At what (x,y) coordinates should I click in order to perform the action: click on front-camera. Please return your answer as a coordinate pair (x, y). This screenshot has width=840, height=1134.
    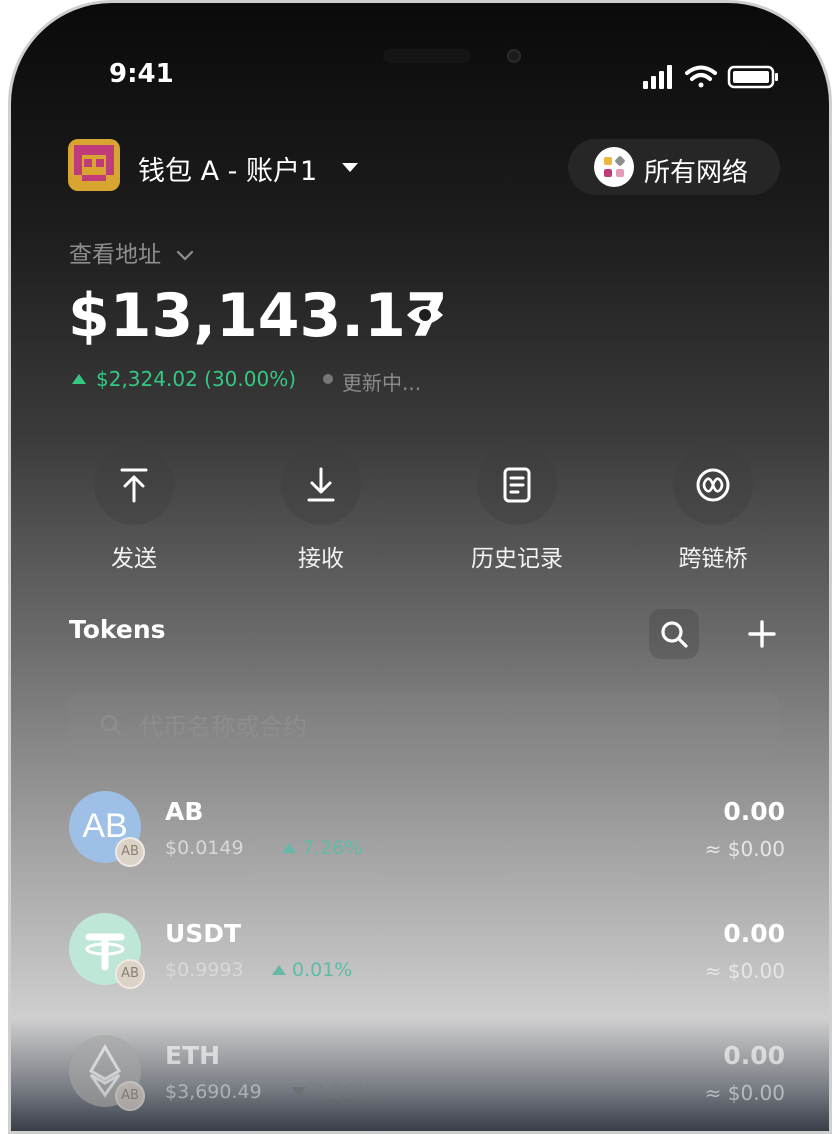
    Looking at the image, I should click on (514, 56).